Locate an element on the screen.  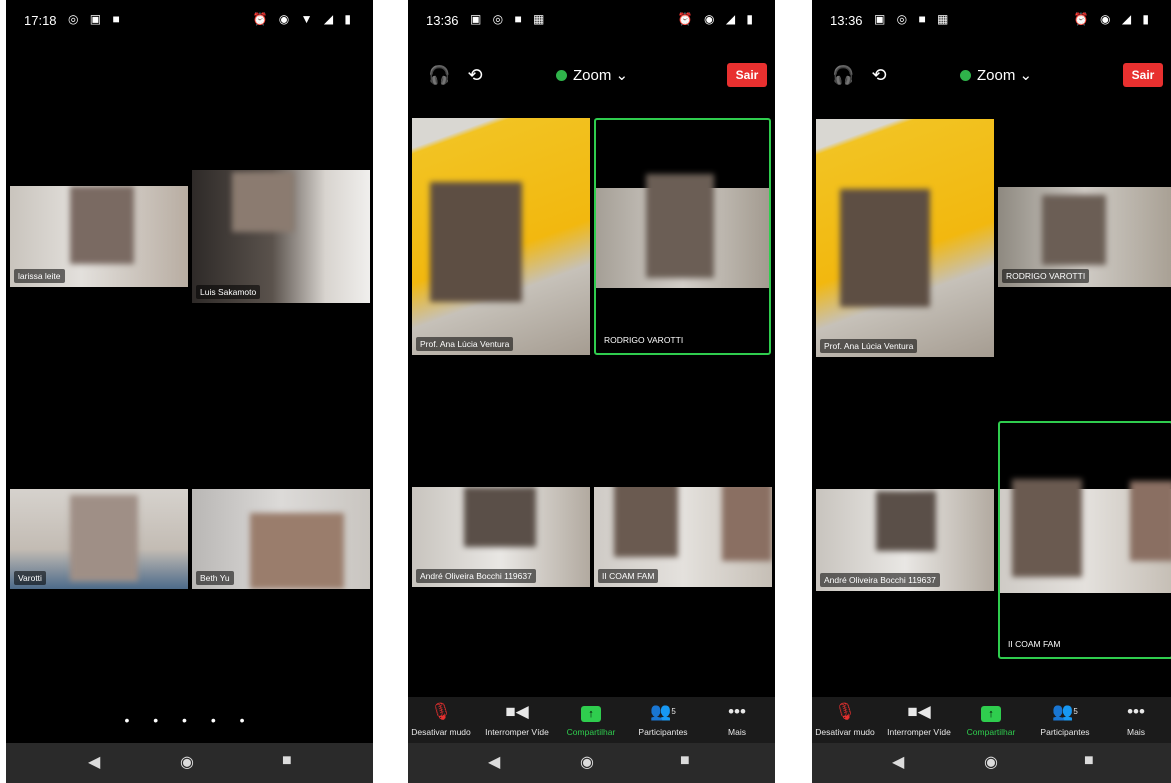
video-tile-active-speaker: RODRIGO VAROTTI is located at coordinates (682, 236).